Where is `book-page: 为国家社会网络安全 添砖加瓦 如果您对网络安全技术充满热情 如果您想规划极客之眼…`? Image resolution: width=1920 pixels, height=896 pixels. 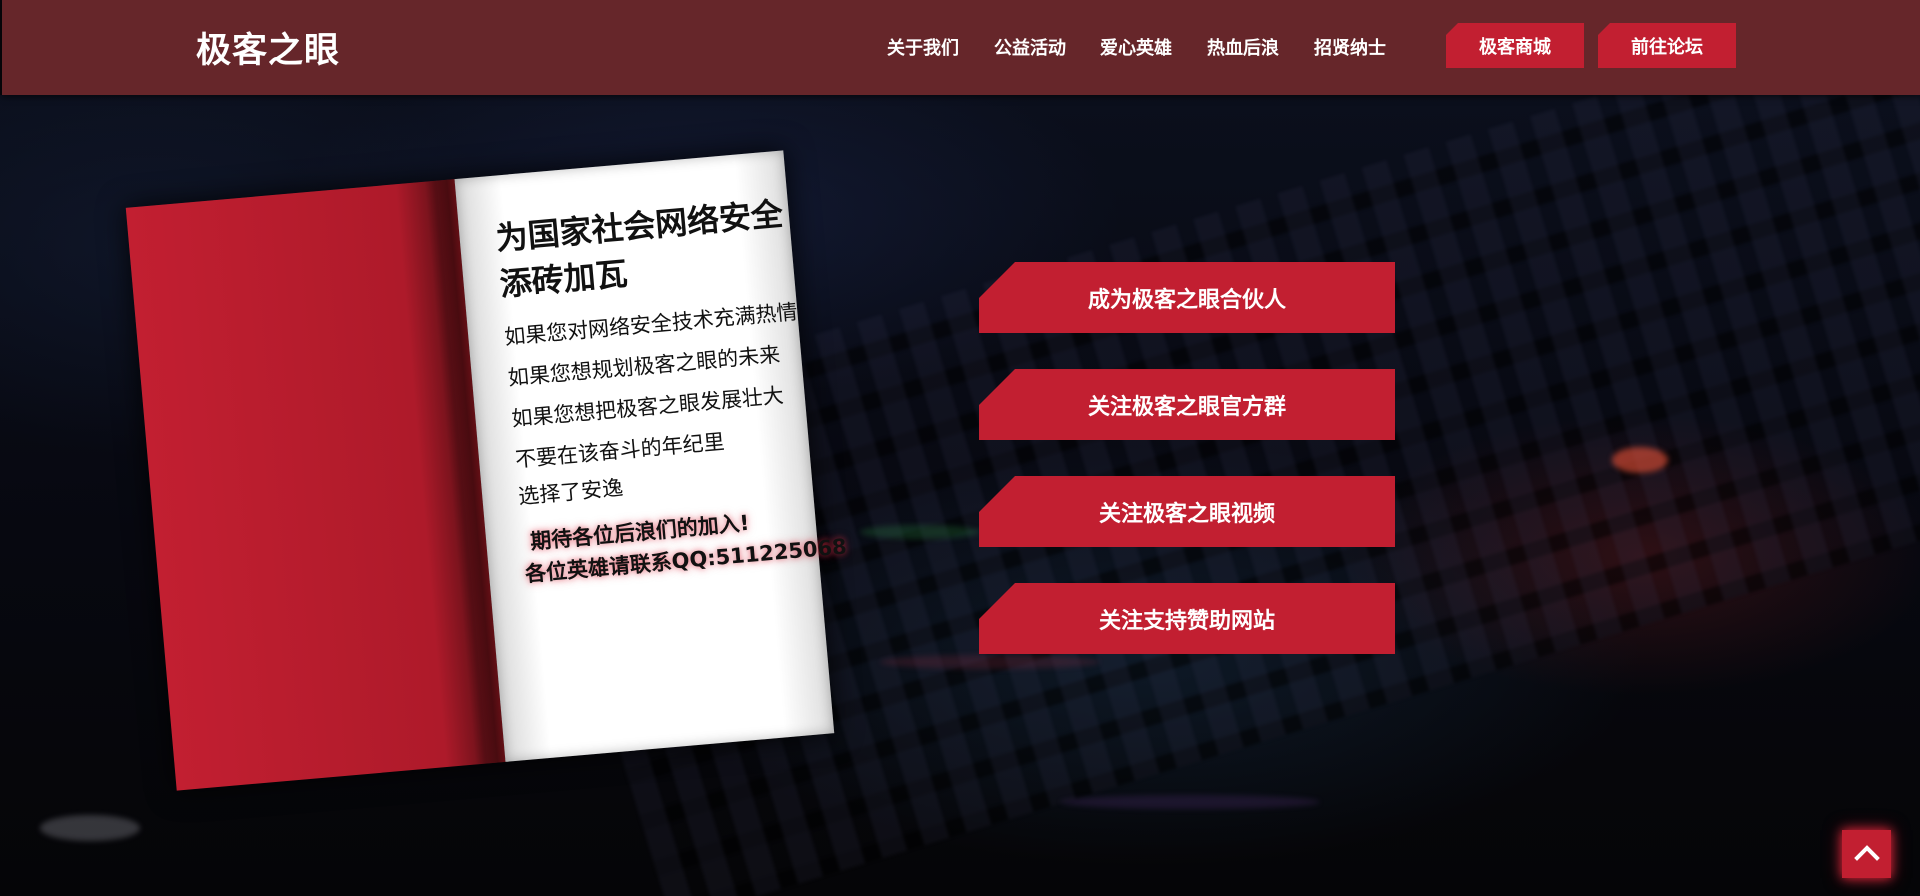 book-page: 为国家社会网络安全 添砖加瓦 如果您对网络安全技术充满热情 如果您想规划极客之眼… is located at coordinates (651, 456).